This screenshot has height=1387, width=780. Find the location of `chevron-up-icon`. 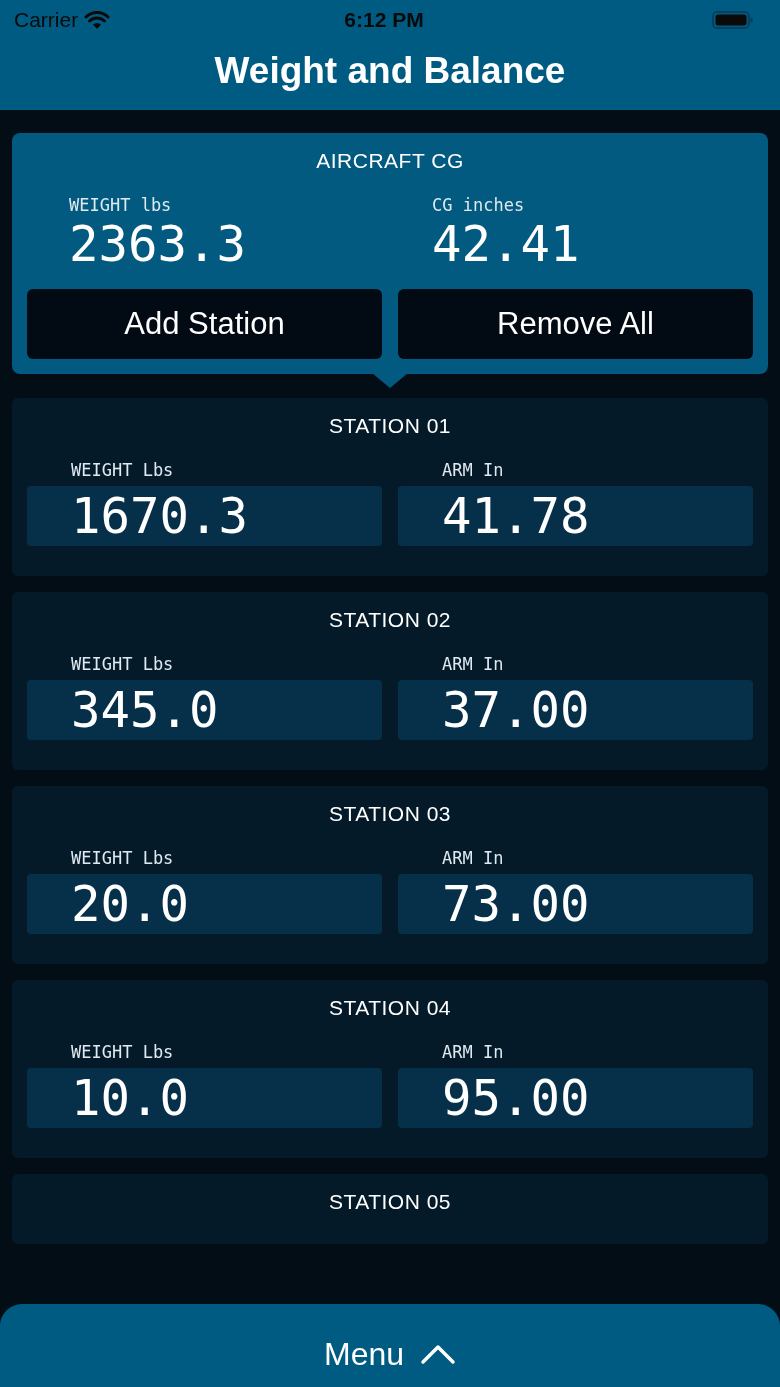

chevron-up-icon is located at coordinates (438, 1354).